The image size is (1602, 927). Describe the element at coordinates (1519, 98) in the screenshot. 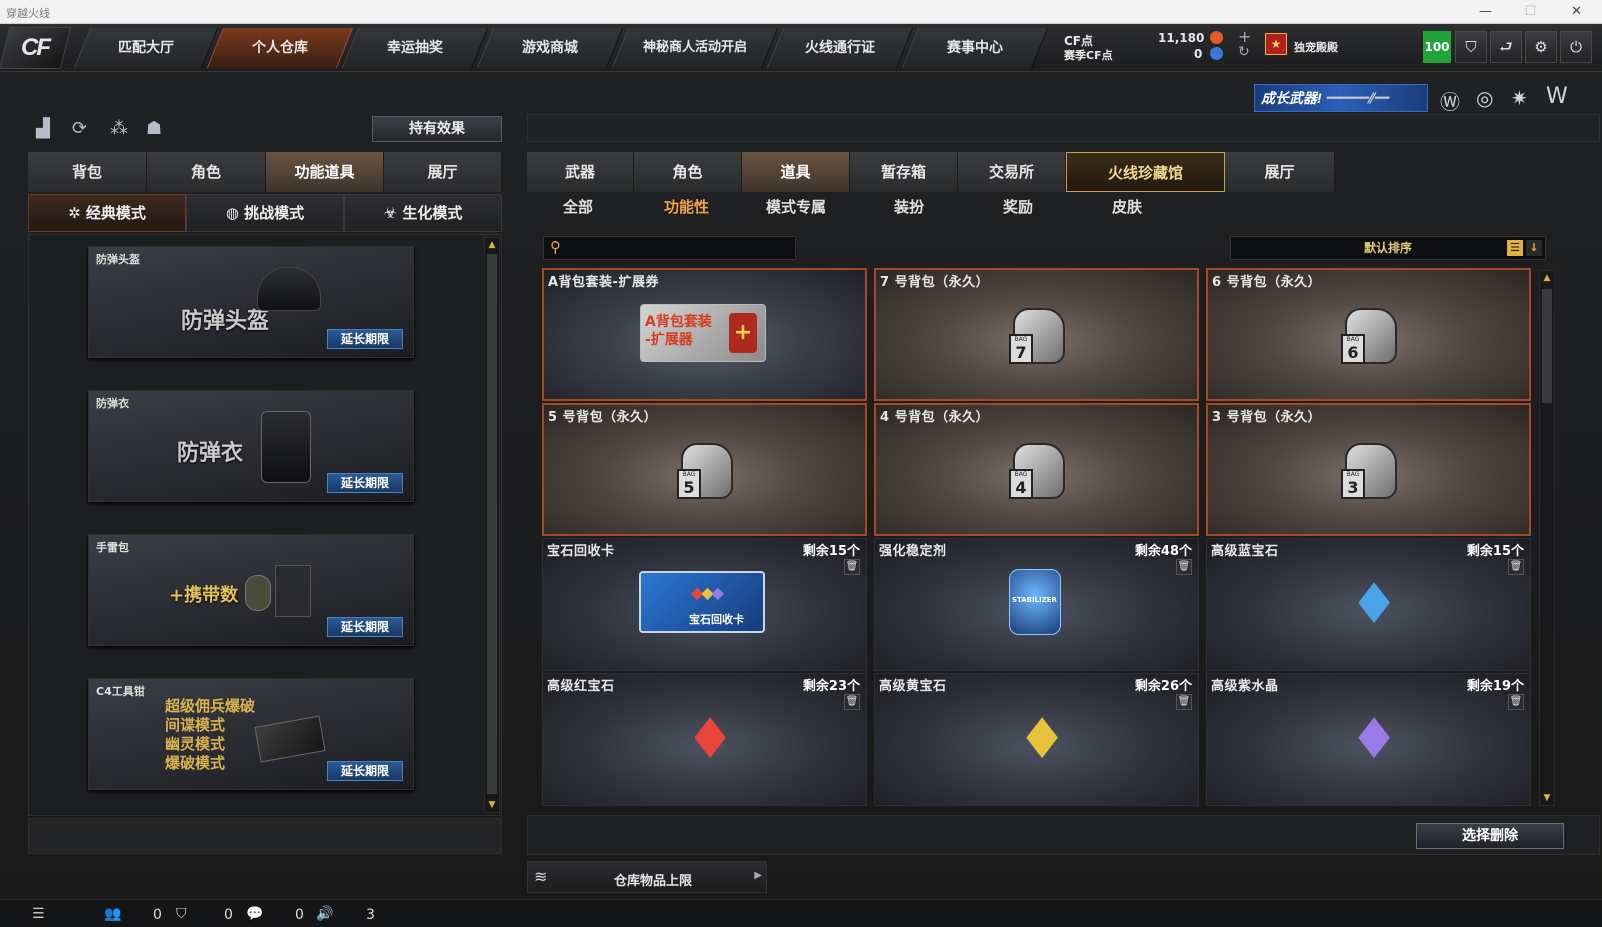

I see `tools-icon: ✷` at that location.